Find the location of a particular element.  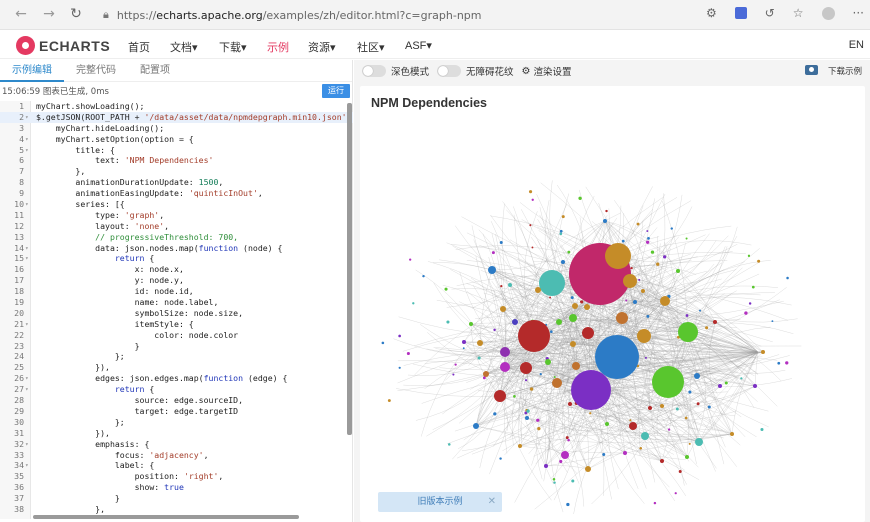

code-line: 20 symbolSize: node.size, is located at coordinates (176, 313).